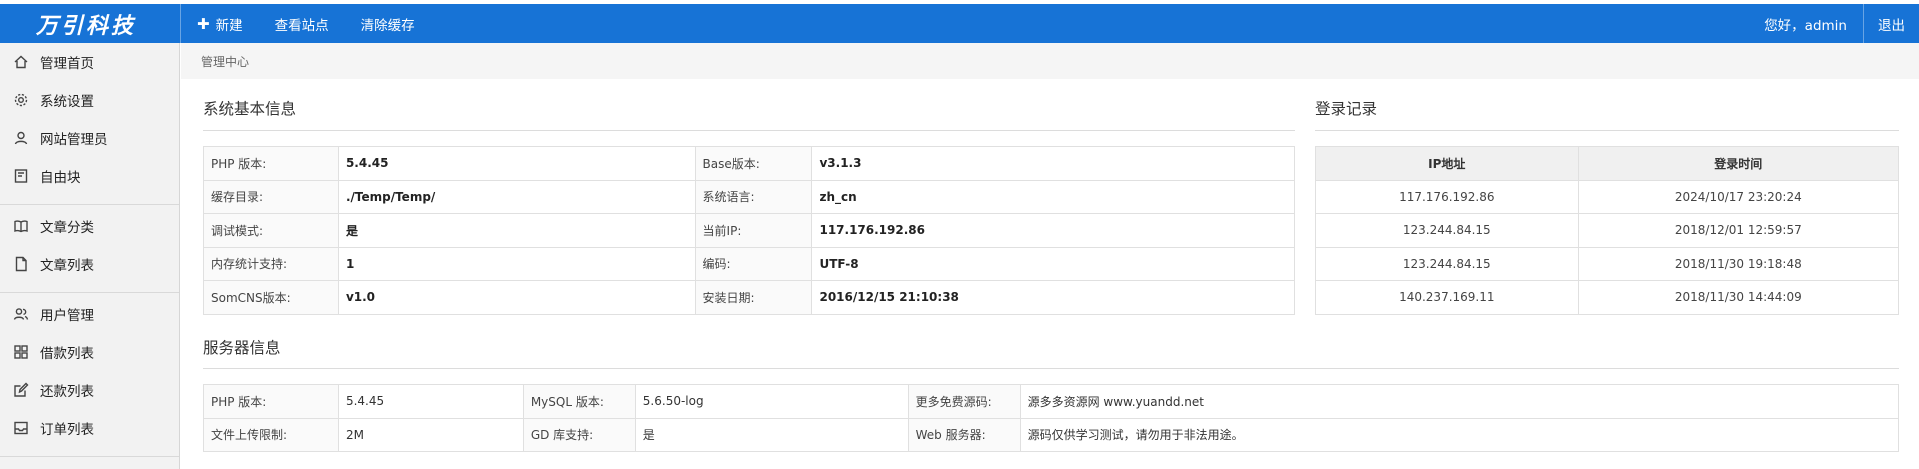  What do you see at coordinates (21, 314) in the screenshot?
I see `users-icon` at bounding box center [21, 314].